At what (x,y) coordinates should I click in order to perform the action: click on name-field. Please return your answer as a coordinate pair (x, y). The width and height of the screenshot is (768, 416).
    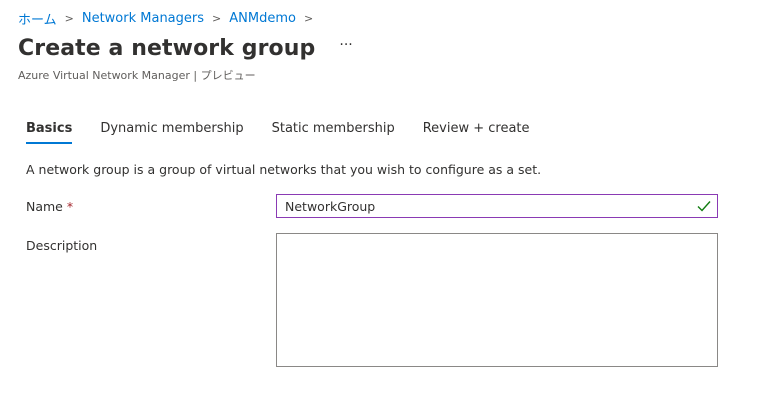
    Looking at the image, I should click on (497, 206).